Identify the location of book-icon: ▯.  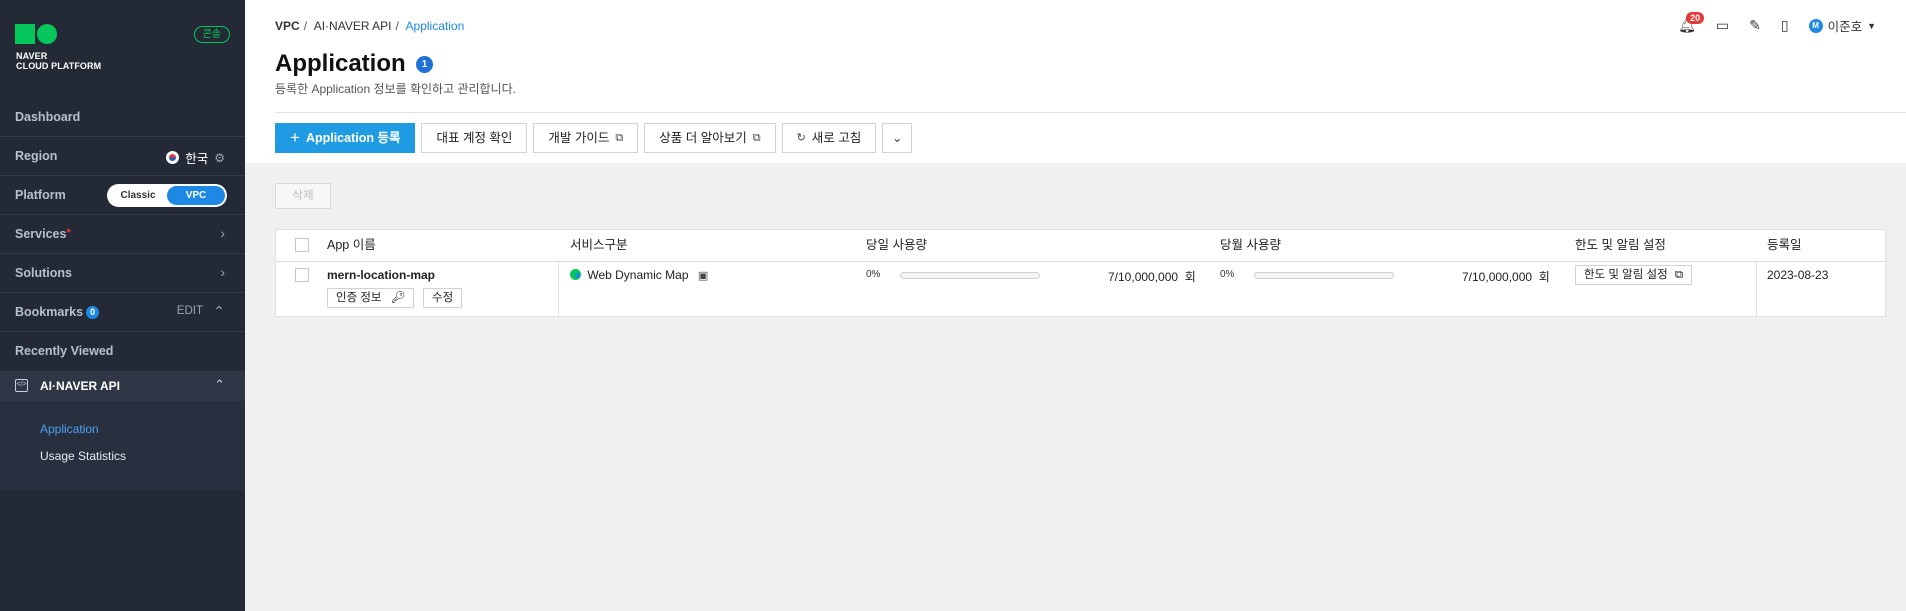
(1785, 25).